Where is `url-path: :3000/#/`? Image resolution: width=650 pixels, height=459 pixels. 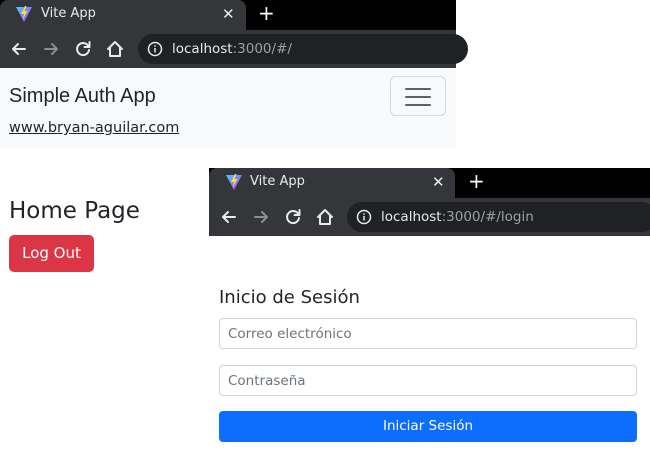 url-path: :3000/#/ is located at coordinates (262, 49).